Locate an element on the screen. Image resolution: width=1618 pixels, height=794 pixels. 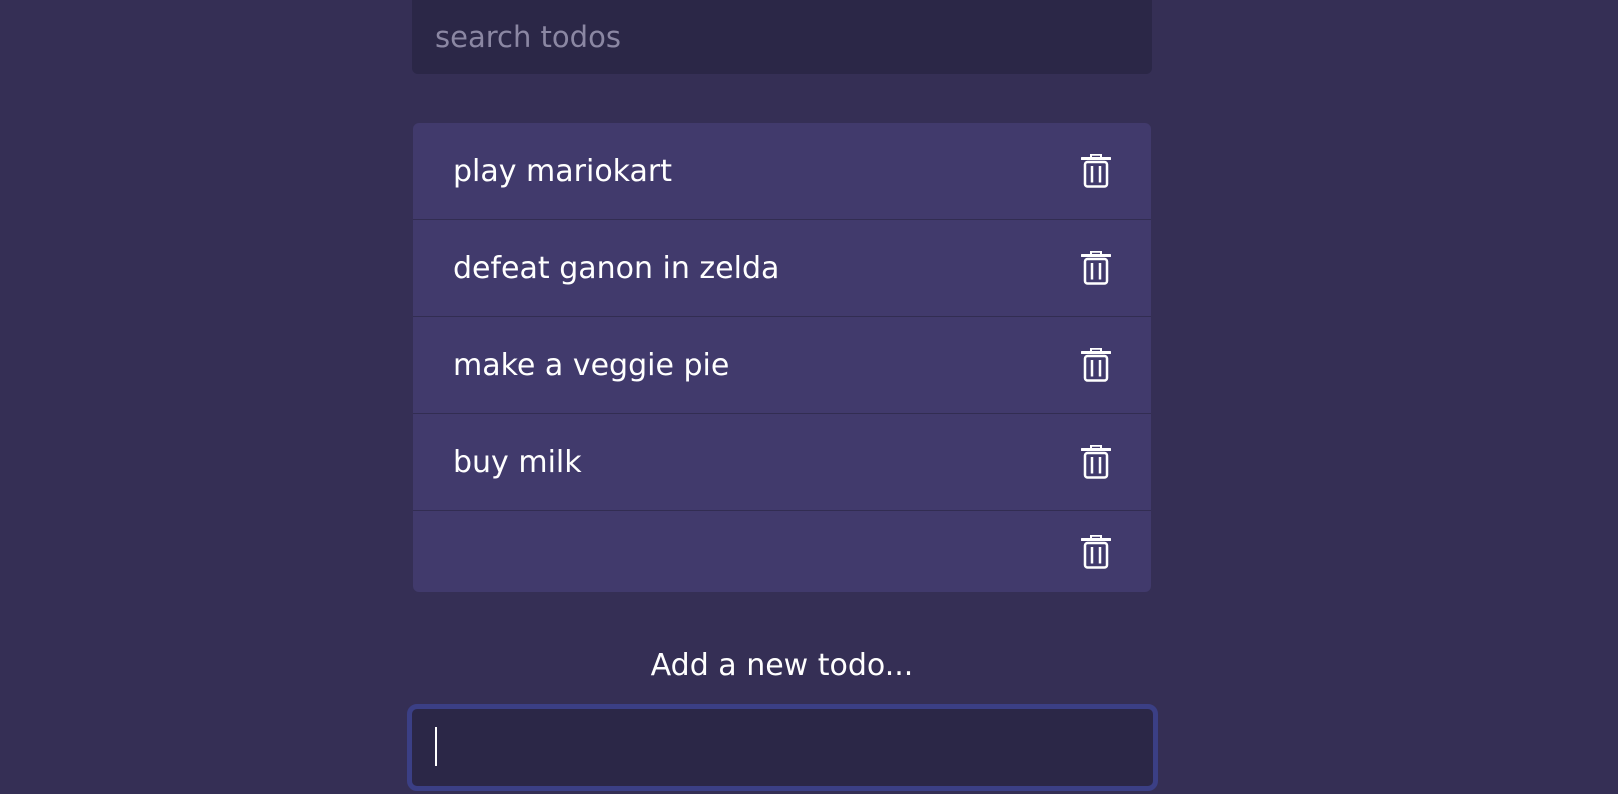
todo-text: make a veggie pie is located at coordinates (591, 365).